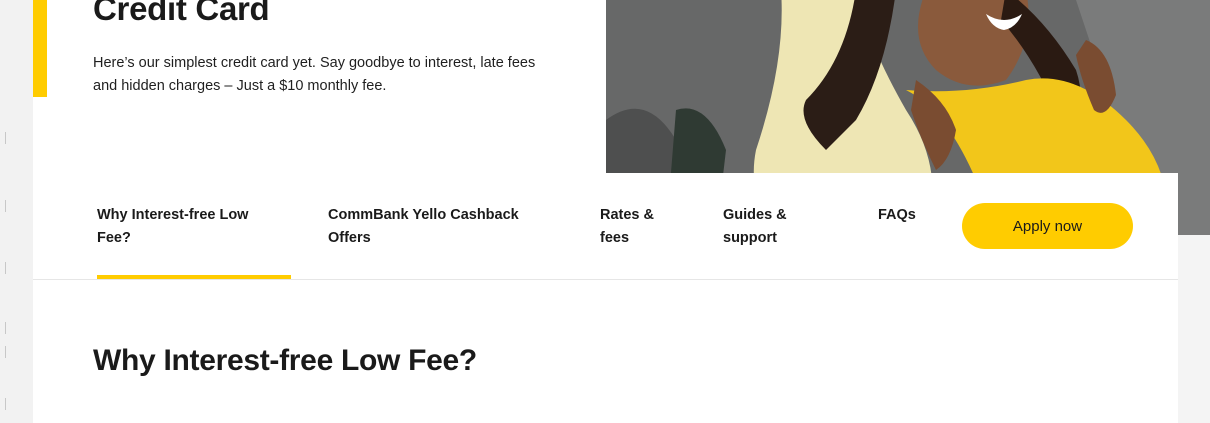 The height and width of the screenshot is (423, 1210). What do you see at coordinates (1047, 226) in the screenshot?
I see `apply-now-button: Apply now` at bounding box center [1047, 226].